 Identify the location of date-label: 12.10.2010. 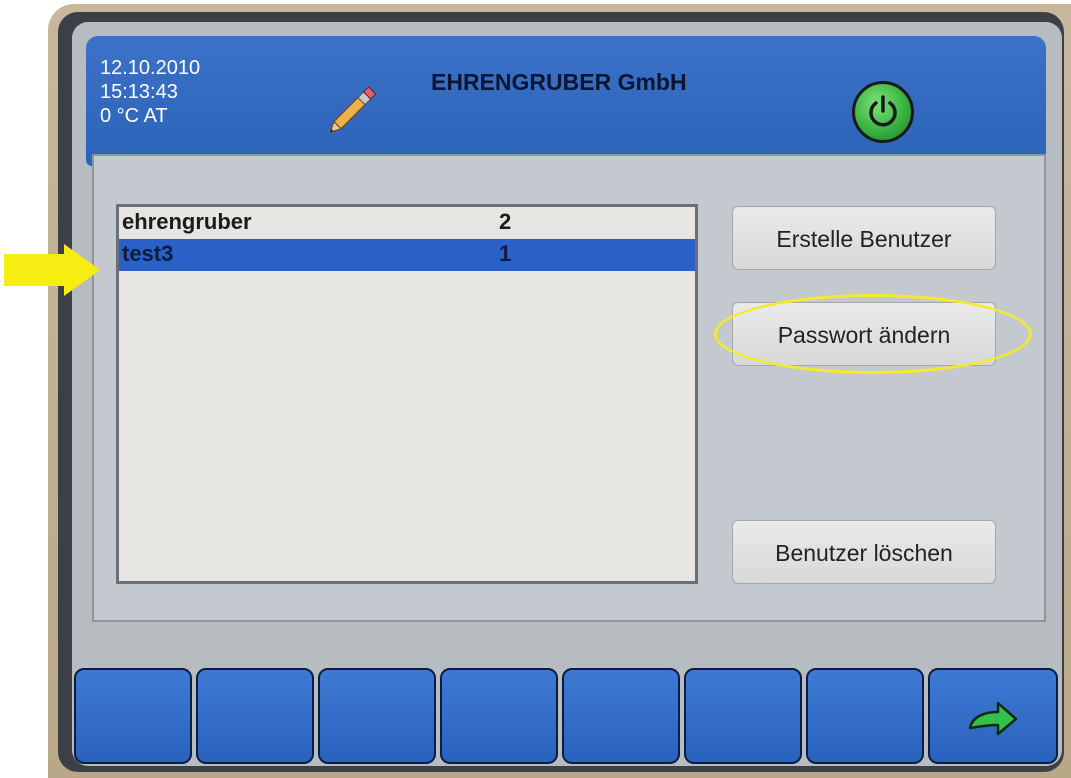
(150, 68).